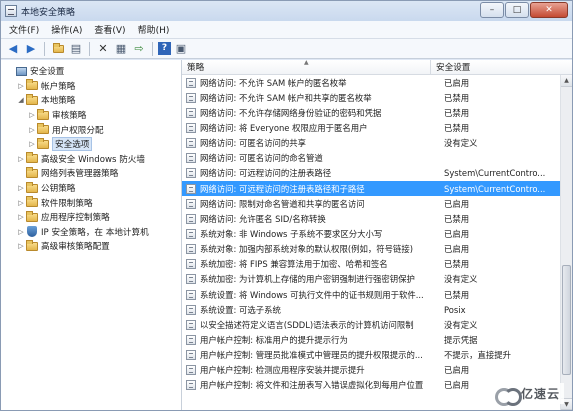 This screenshot has height=411, width=573. Describe the element at coordinates (66, 29) in the screenshot. I see `menu-action: 操作(A)` at that location.